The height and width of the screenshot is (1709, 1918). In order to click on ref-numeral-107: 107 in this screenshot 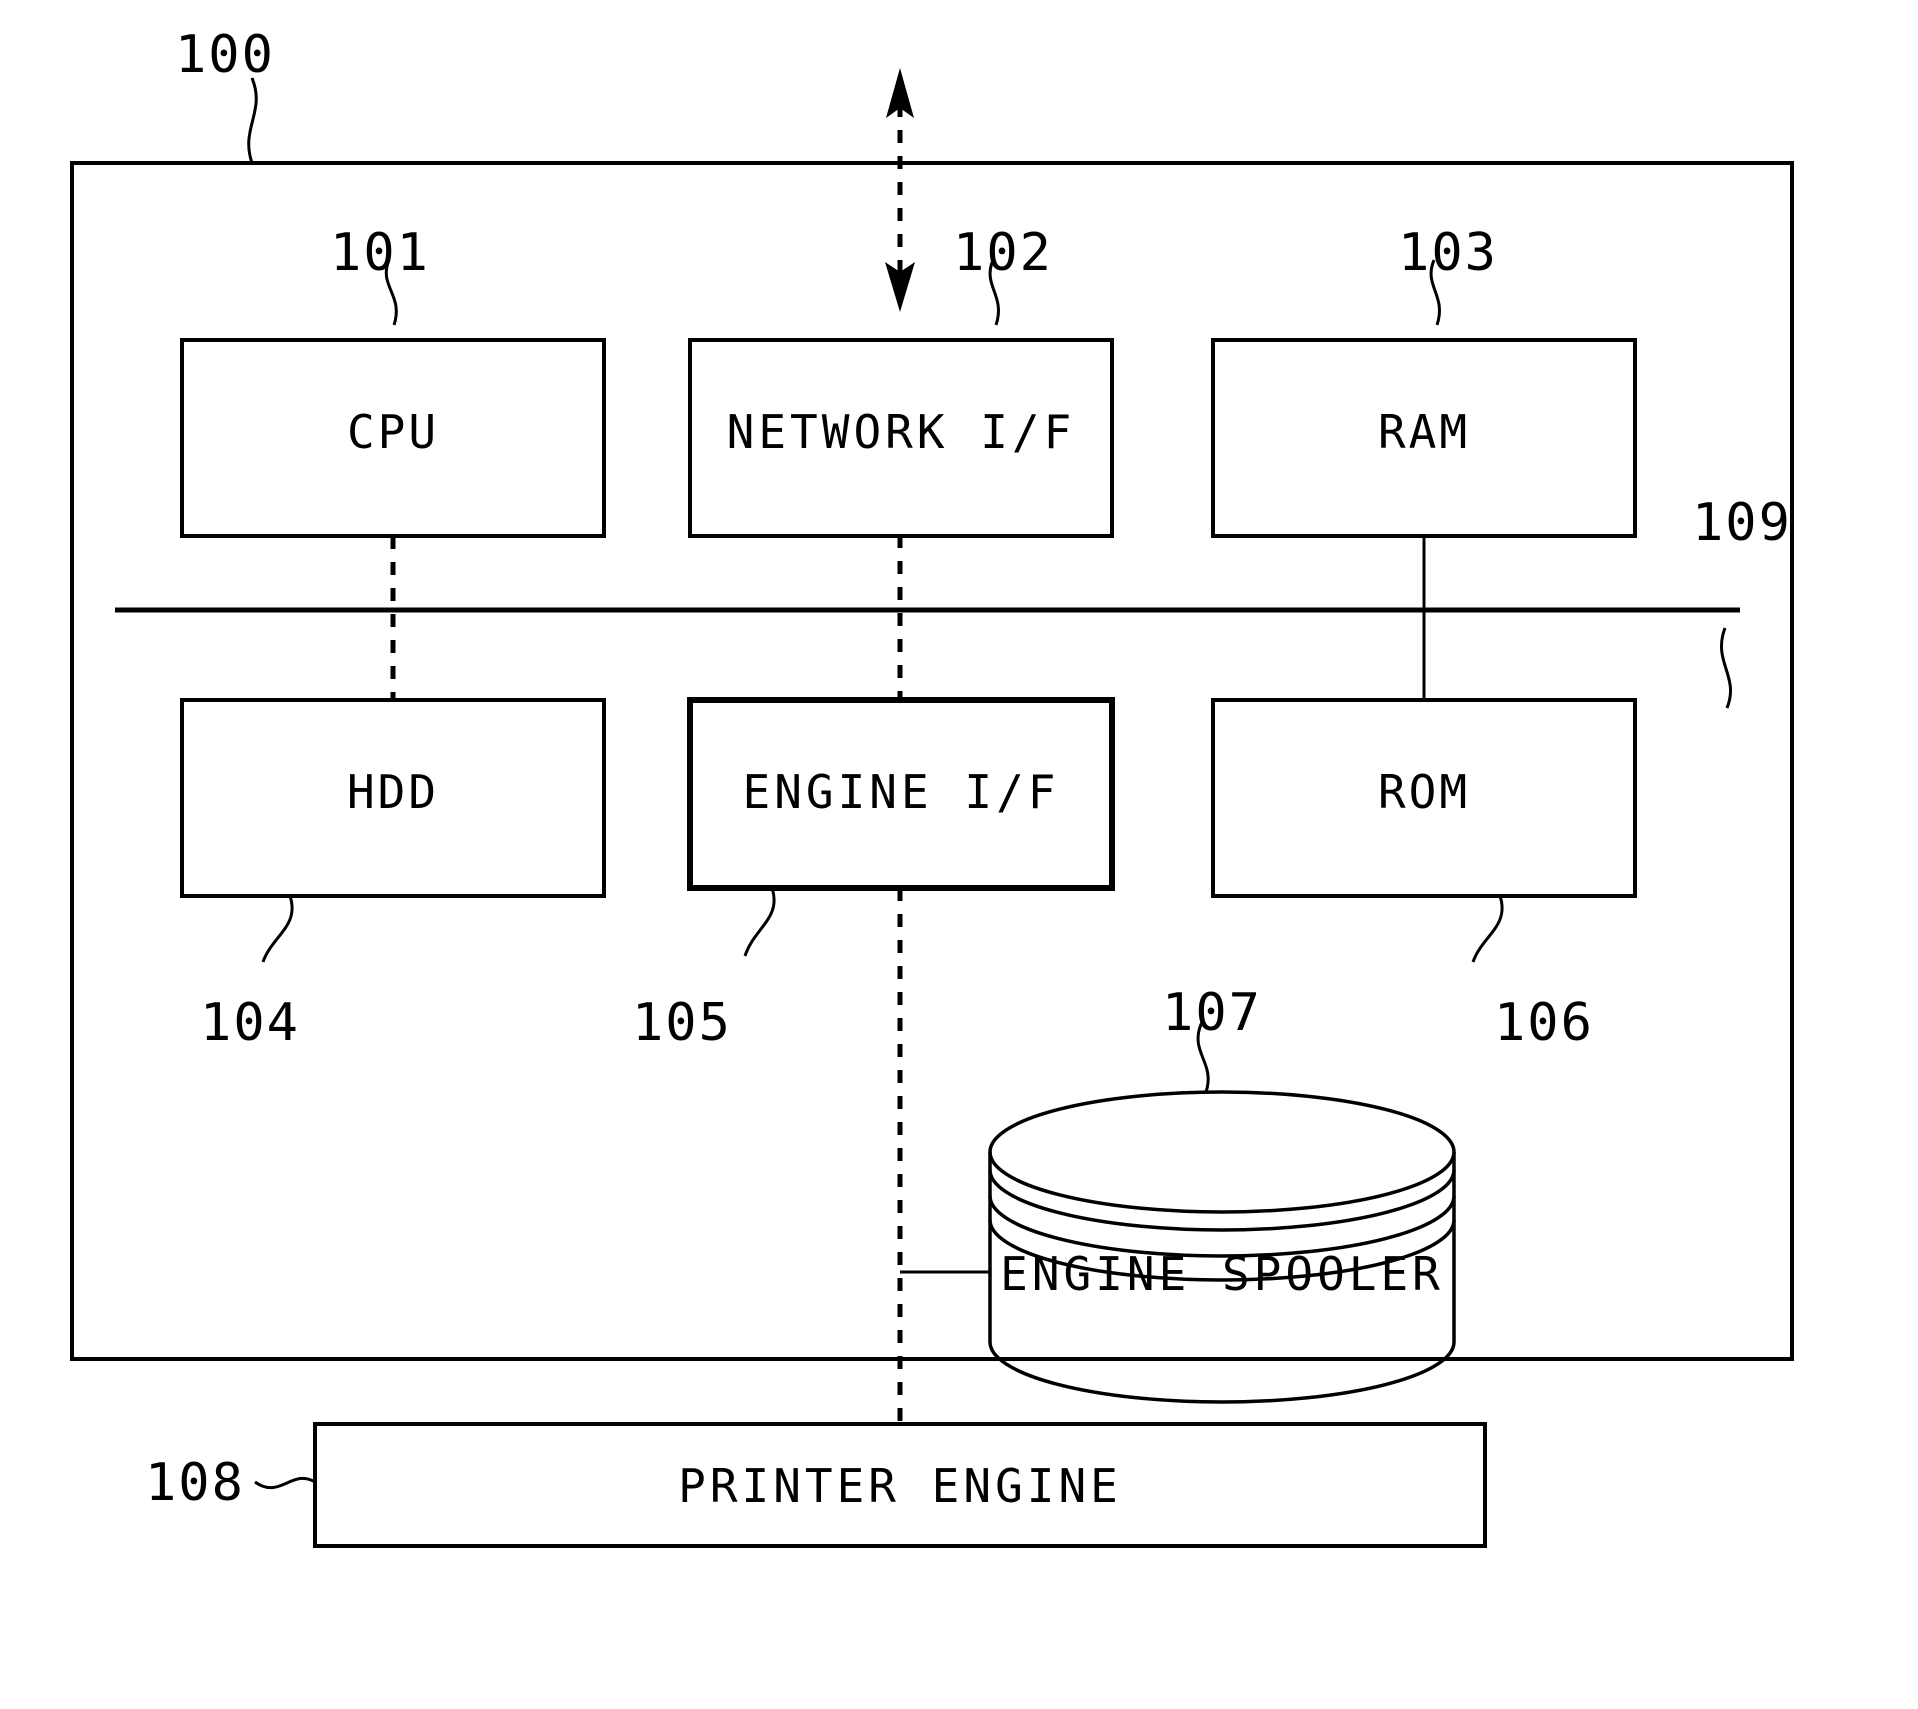, I will do `click(1212, 1013)`.